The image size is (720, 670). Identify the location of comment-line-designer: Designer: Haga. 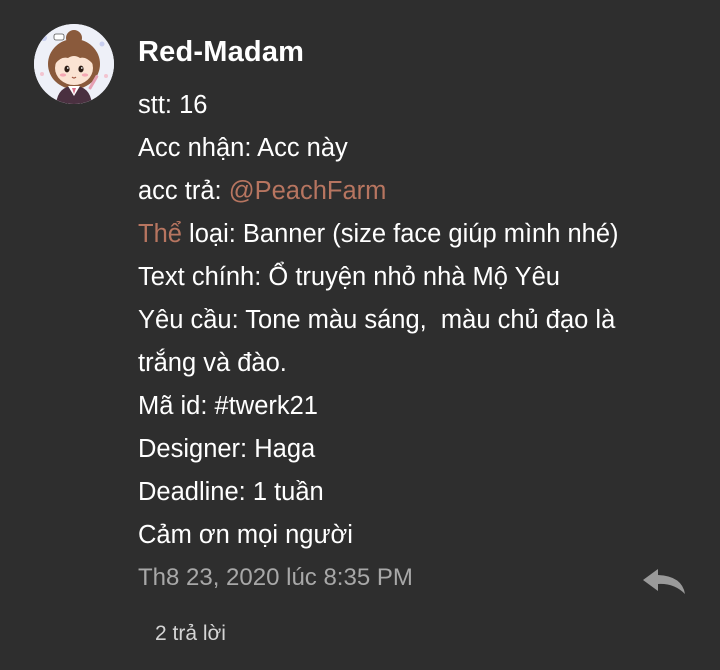
(227, 449).